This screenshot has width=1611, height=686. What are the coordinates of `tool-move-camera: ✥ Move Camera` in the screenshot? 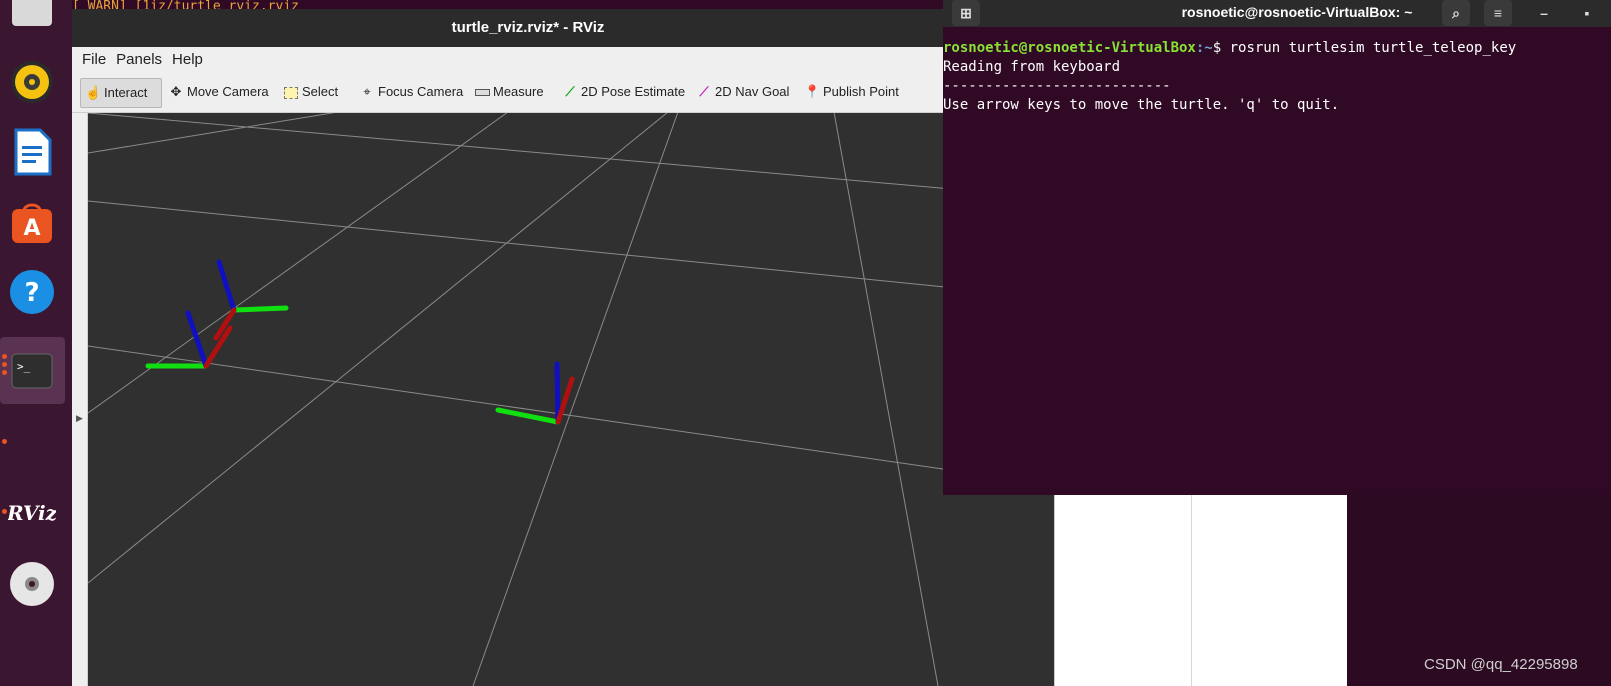 It's located at (218, 92).